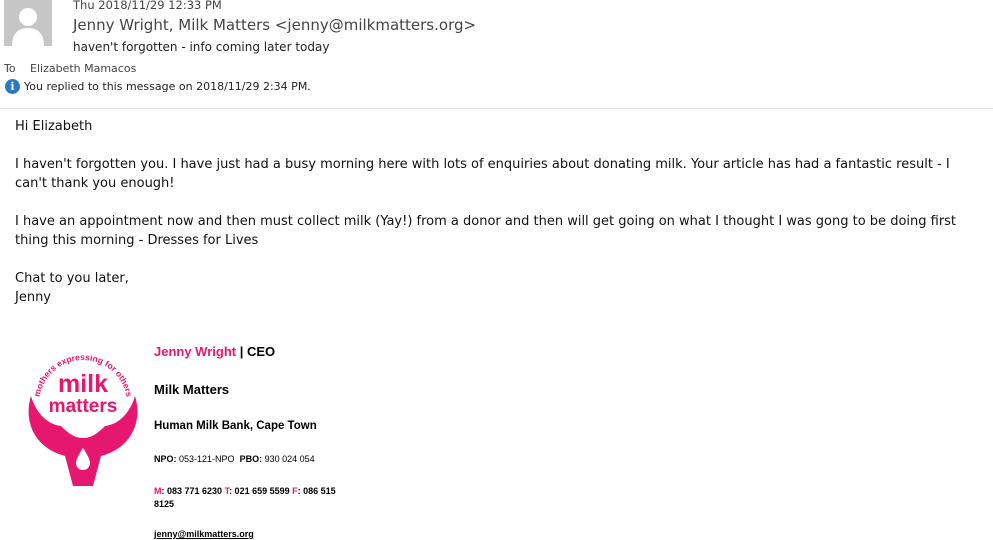  Describe the element at coordinates (496, 108) in the screenshot. I see `header-divider` at that location.